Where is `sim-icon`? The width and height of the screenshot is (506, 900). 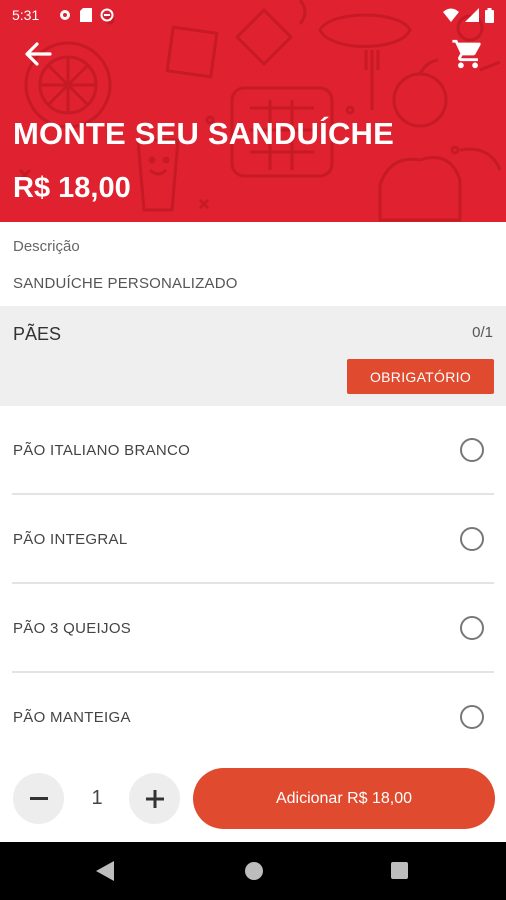
sim-icon is located at coordinates (86, 15).